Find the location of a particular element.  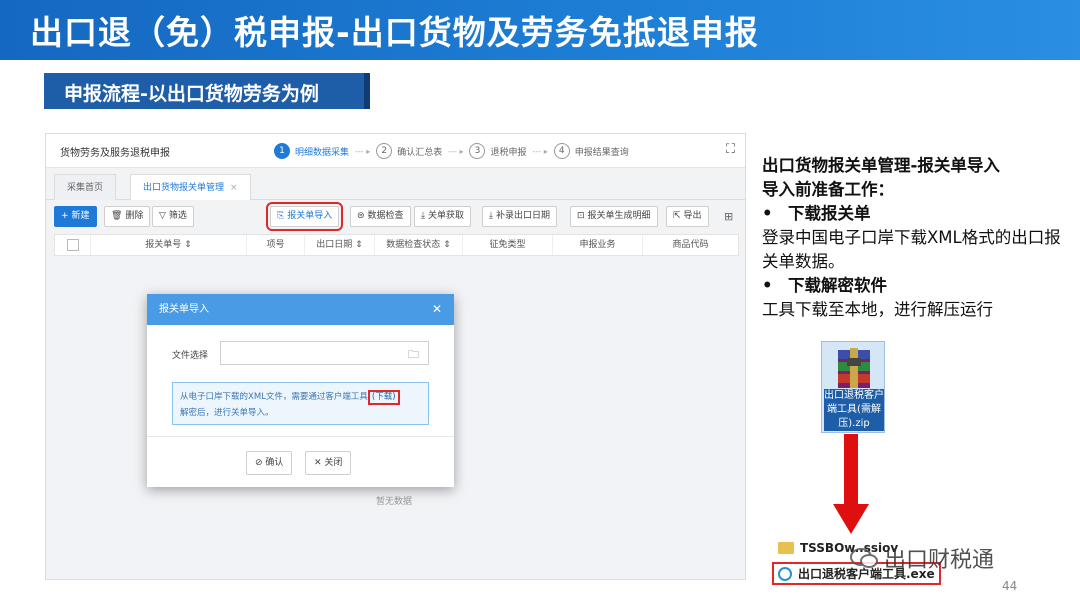

column-header: 项号 is located at coordinates (276, 245).